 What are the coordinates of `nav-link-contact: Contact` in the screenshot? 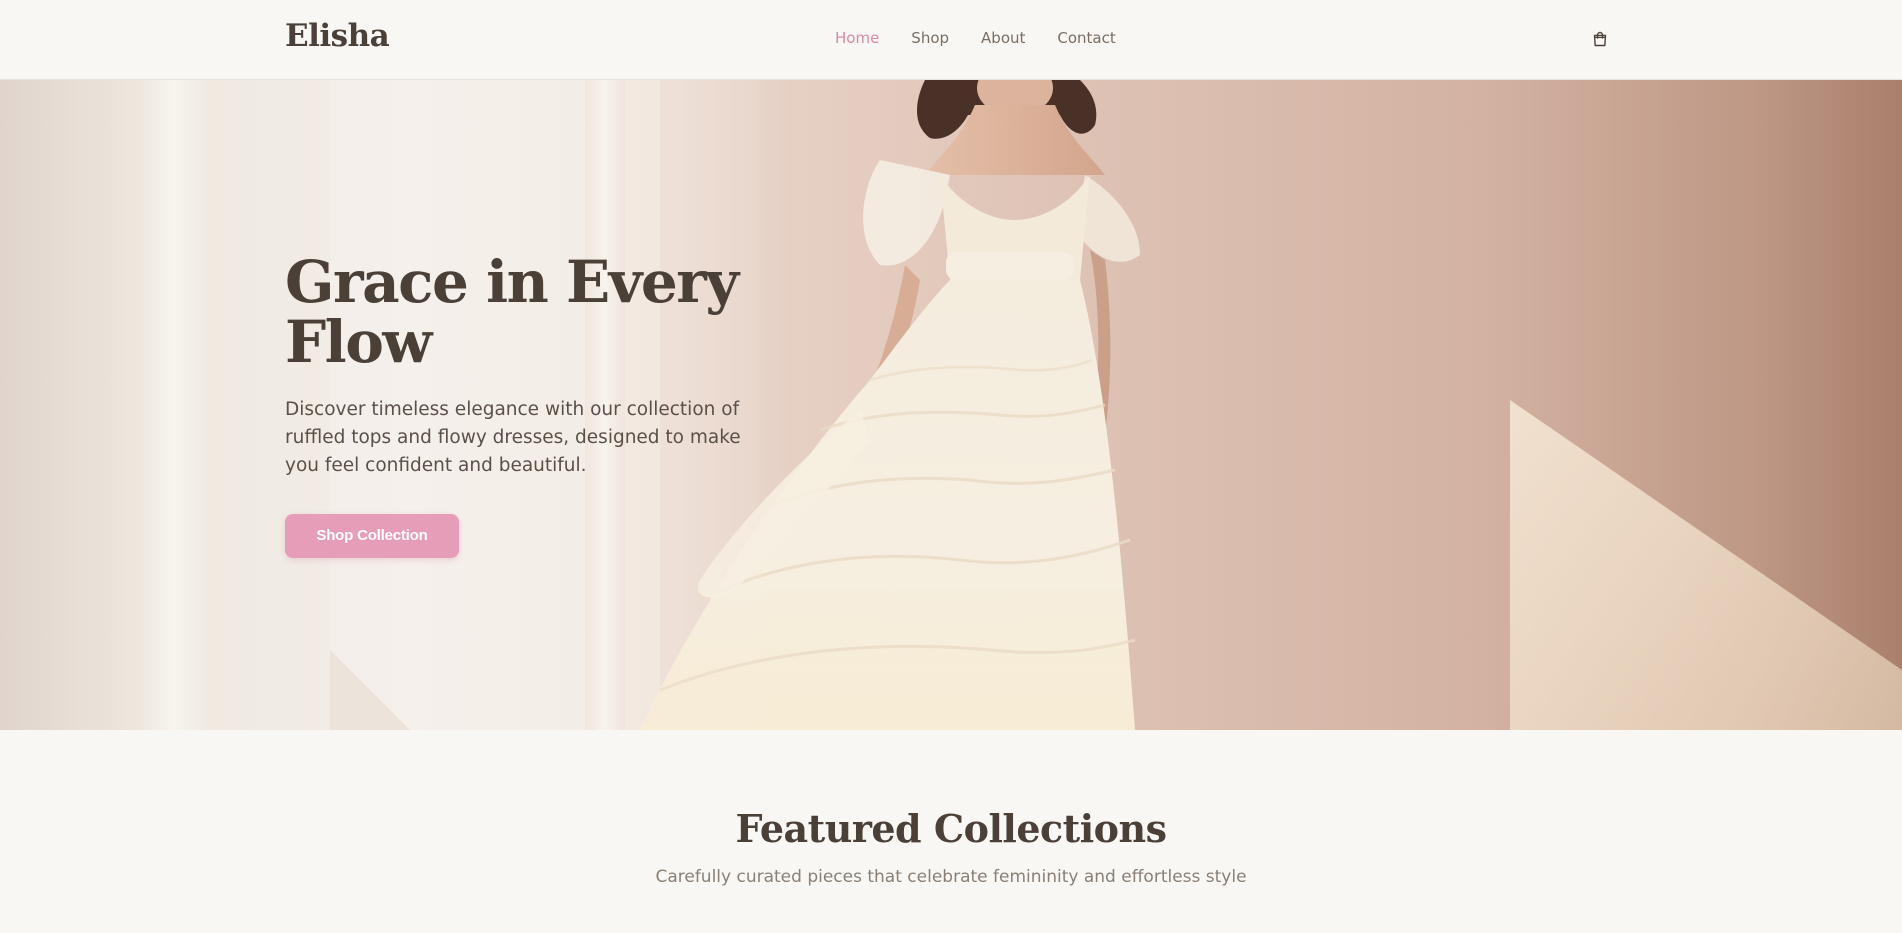 It's located at (1086, 38).